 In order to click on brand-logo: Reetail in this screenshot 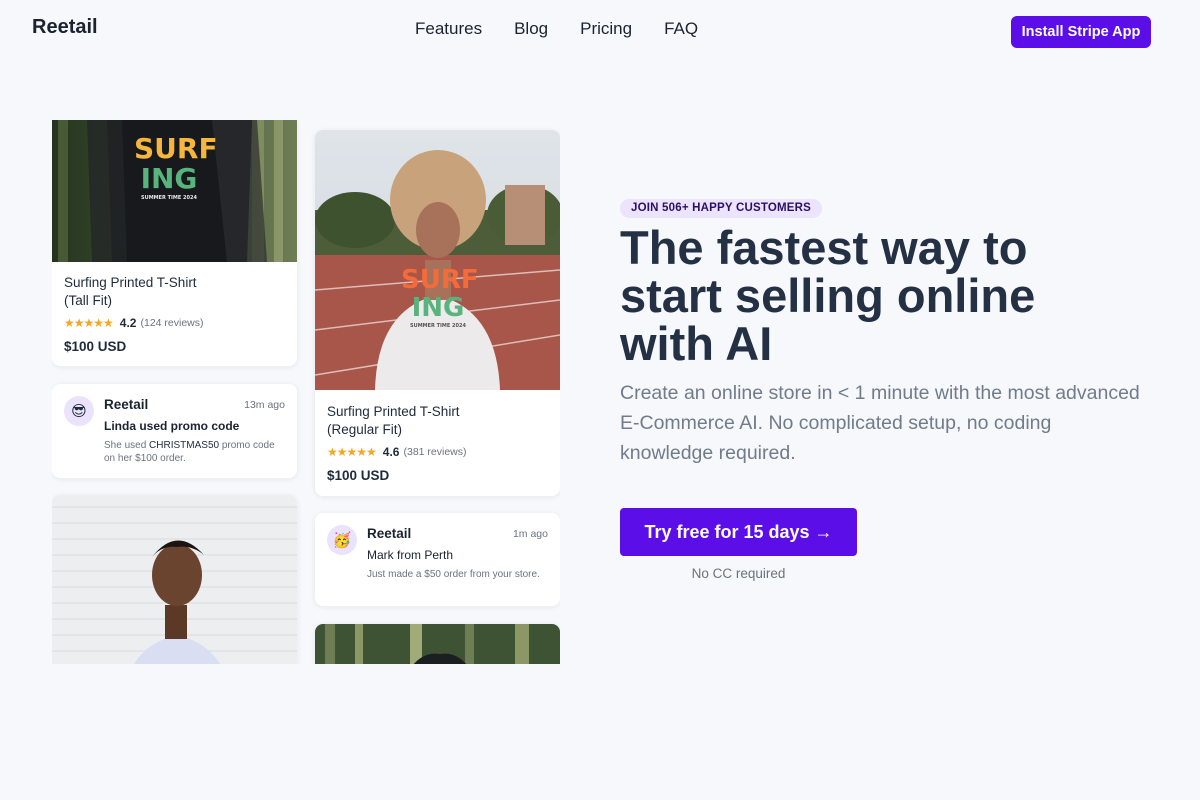, I will do `click(65, 27)`.